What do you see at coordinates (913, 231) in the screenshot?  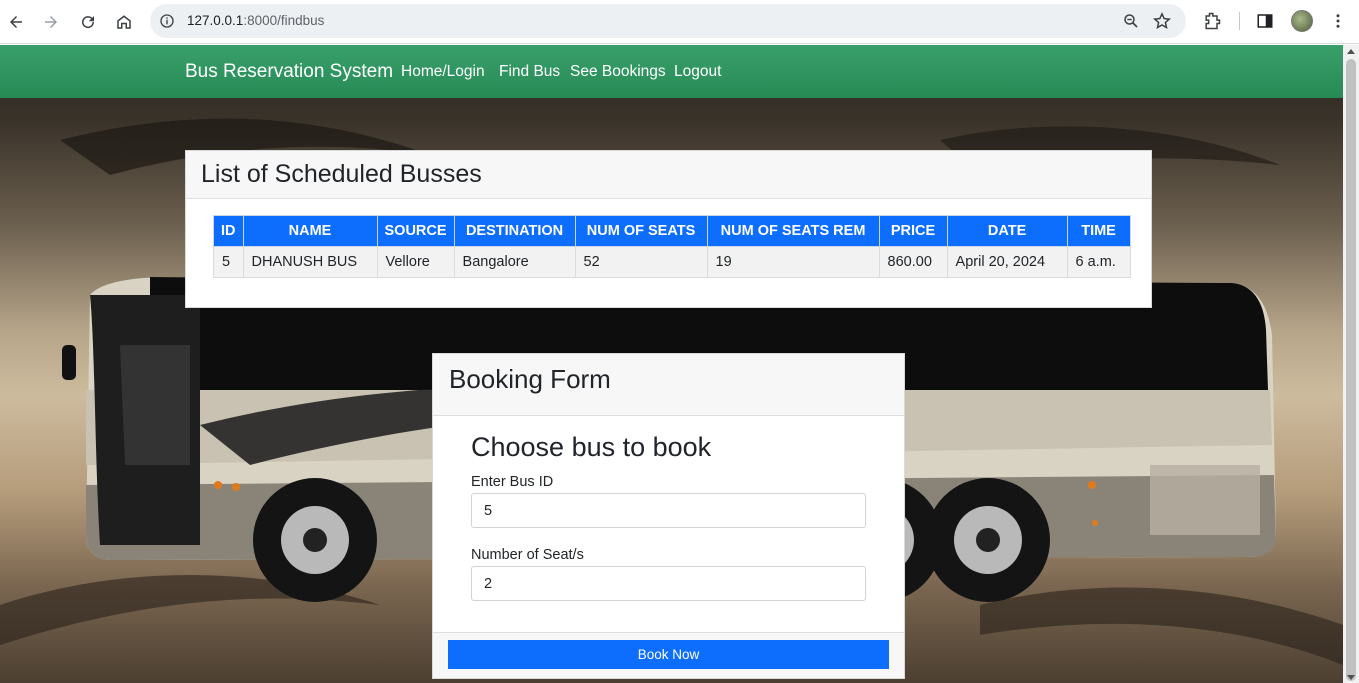 I see `column-header-price: PRICE` at bounding box center [913, 231].